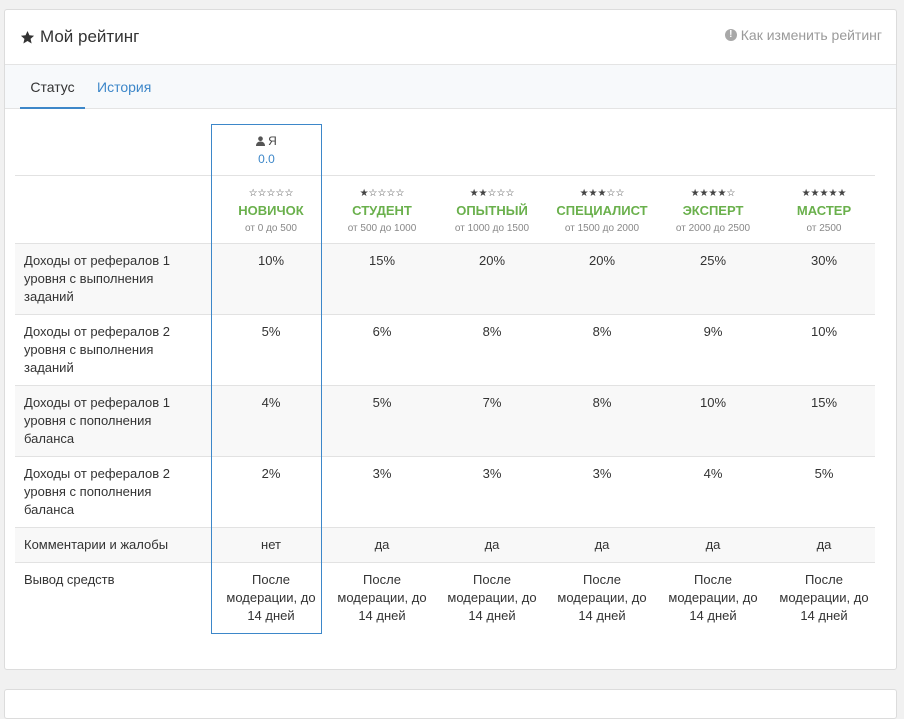 This screenshot has height=719, width=904. What do you see at coordinates (811, 35) in the screenshot?
I see `howto-text: Как изменить рейтинг` at bounding box center [811, 35].